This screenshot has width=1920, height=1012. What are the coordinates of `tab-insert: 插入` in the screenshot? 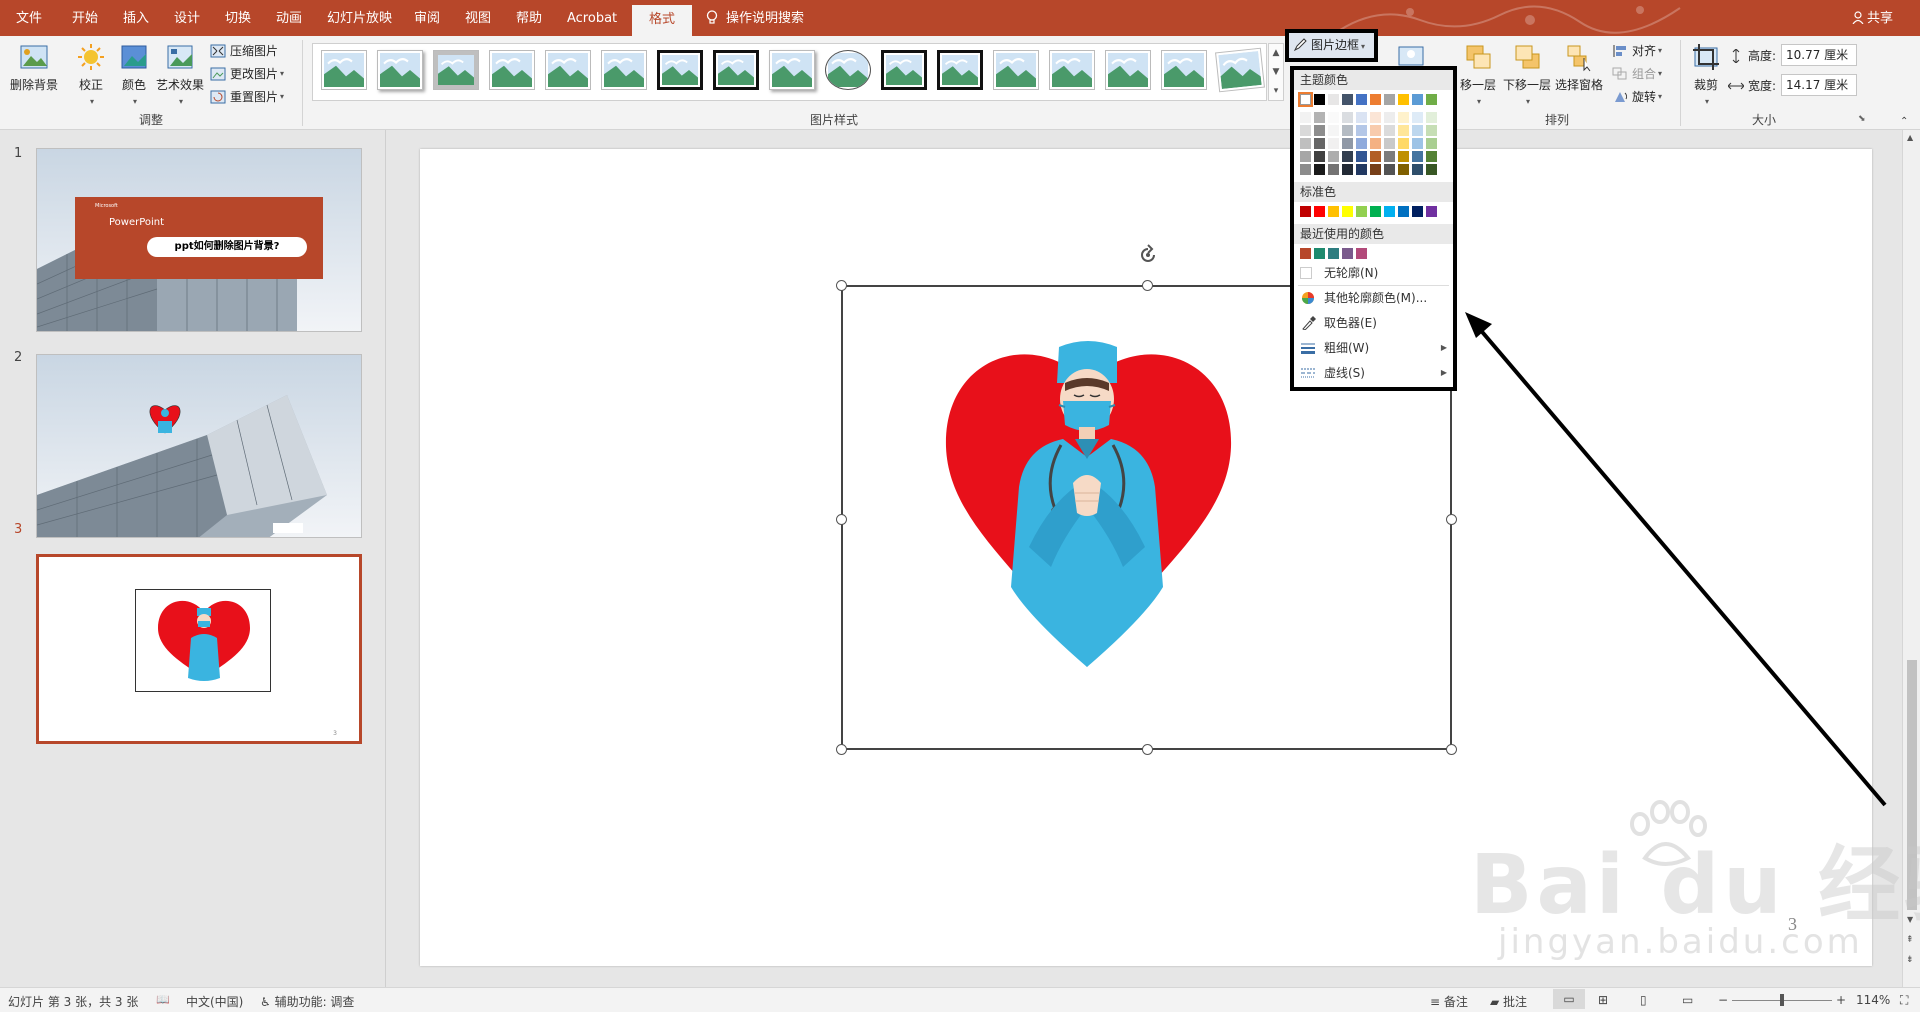 It's located at (136, 18).